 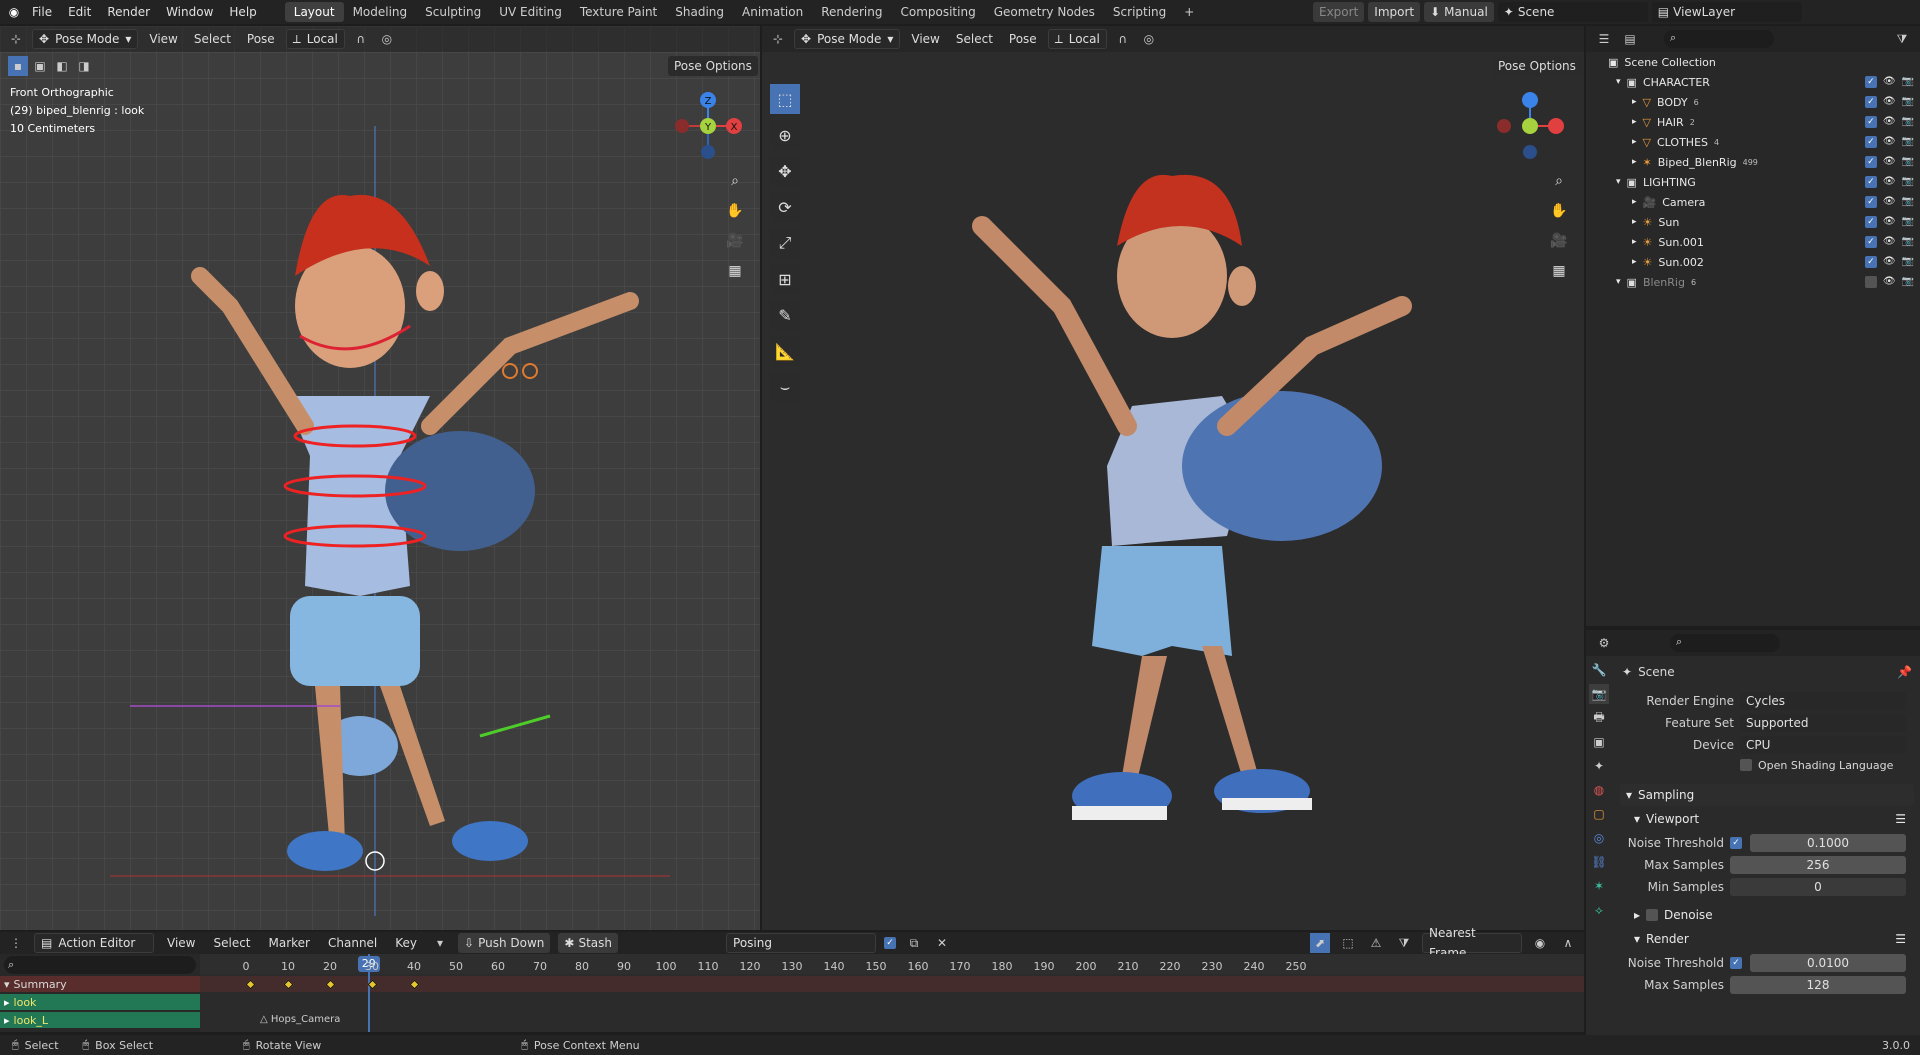 I want to click on select-extend-icon: ▣, so click(x=40, y=66).